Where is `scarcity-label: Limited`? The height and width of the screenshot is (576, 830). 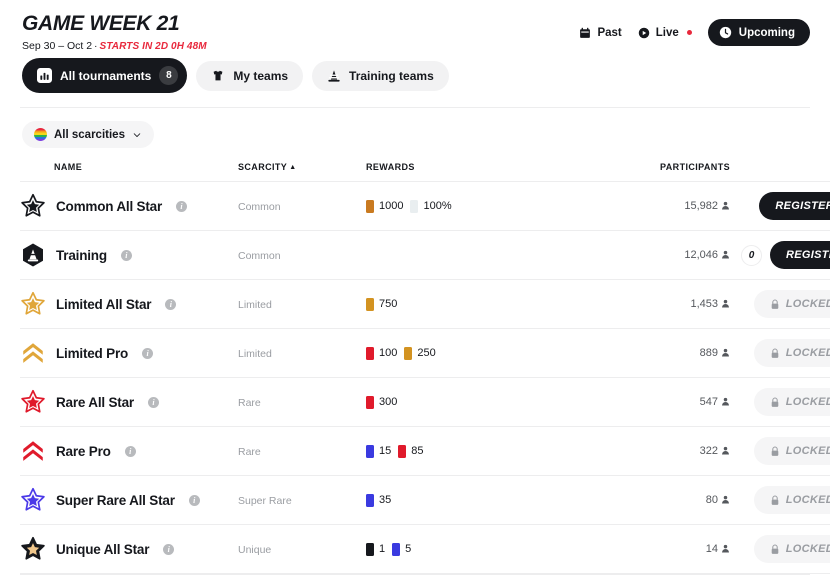
scarcity-label: Limited is located at coordinates (255, 305).